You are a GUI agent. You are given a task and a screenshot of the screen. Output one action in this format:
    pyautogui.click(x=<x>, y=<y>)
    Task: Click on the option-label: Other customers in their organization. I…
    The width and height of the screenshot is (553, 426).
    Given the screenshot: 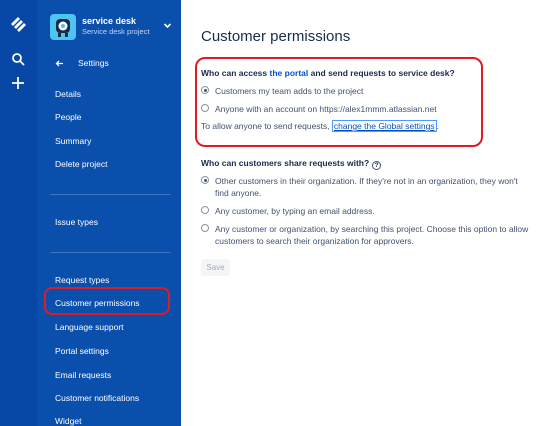 What is the action you would take?
    pyautogui.click(x=366, y=187)
    